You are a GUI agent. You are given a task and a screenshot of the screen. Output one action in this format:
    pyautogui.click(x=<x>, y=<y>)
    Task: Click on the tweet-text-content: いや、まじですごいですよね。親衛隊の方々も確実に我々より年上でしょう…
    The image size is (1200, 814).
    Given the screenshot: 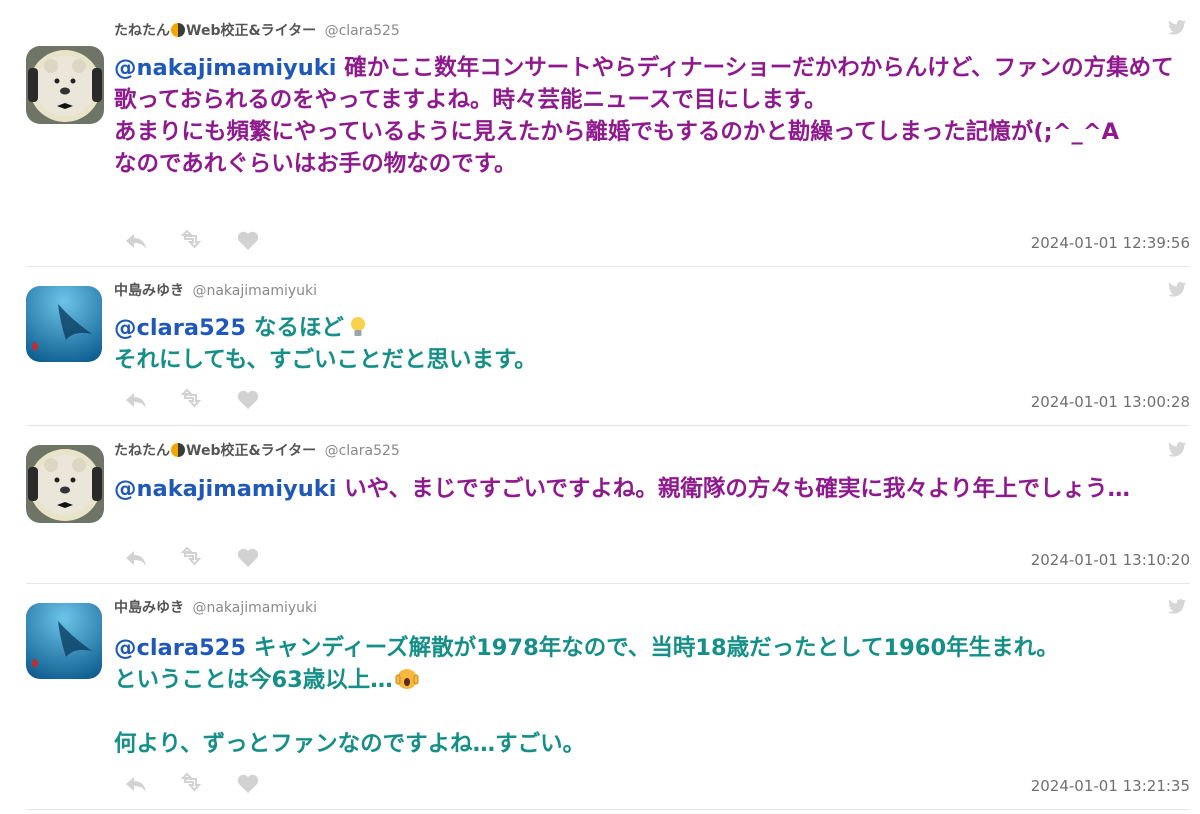 What is the action you would take?
    pyautogui.click(x=733, y=489)
    